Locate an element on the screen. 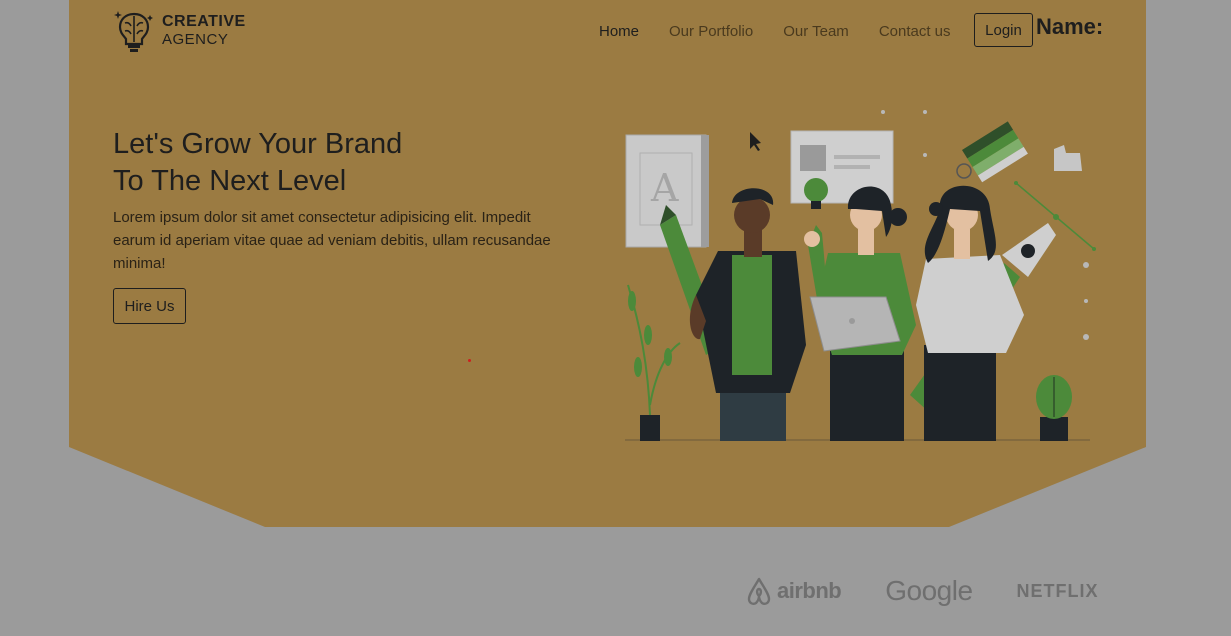  svg-text: A is located at coordinates (664, 188).